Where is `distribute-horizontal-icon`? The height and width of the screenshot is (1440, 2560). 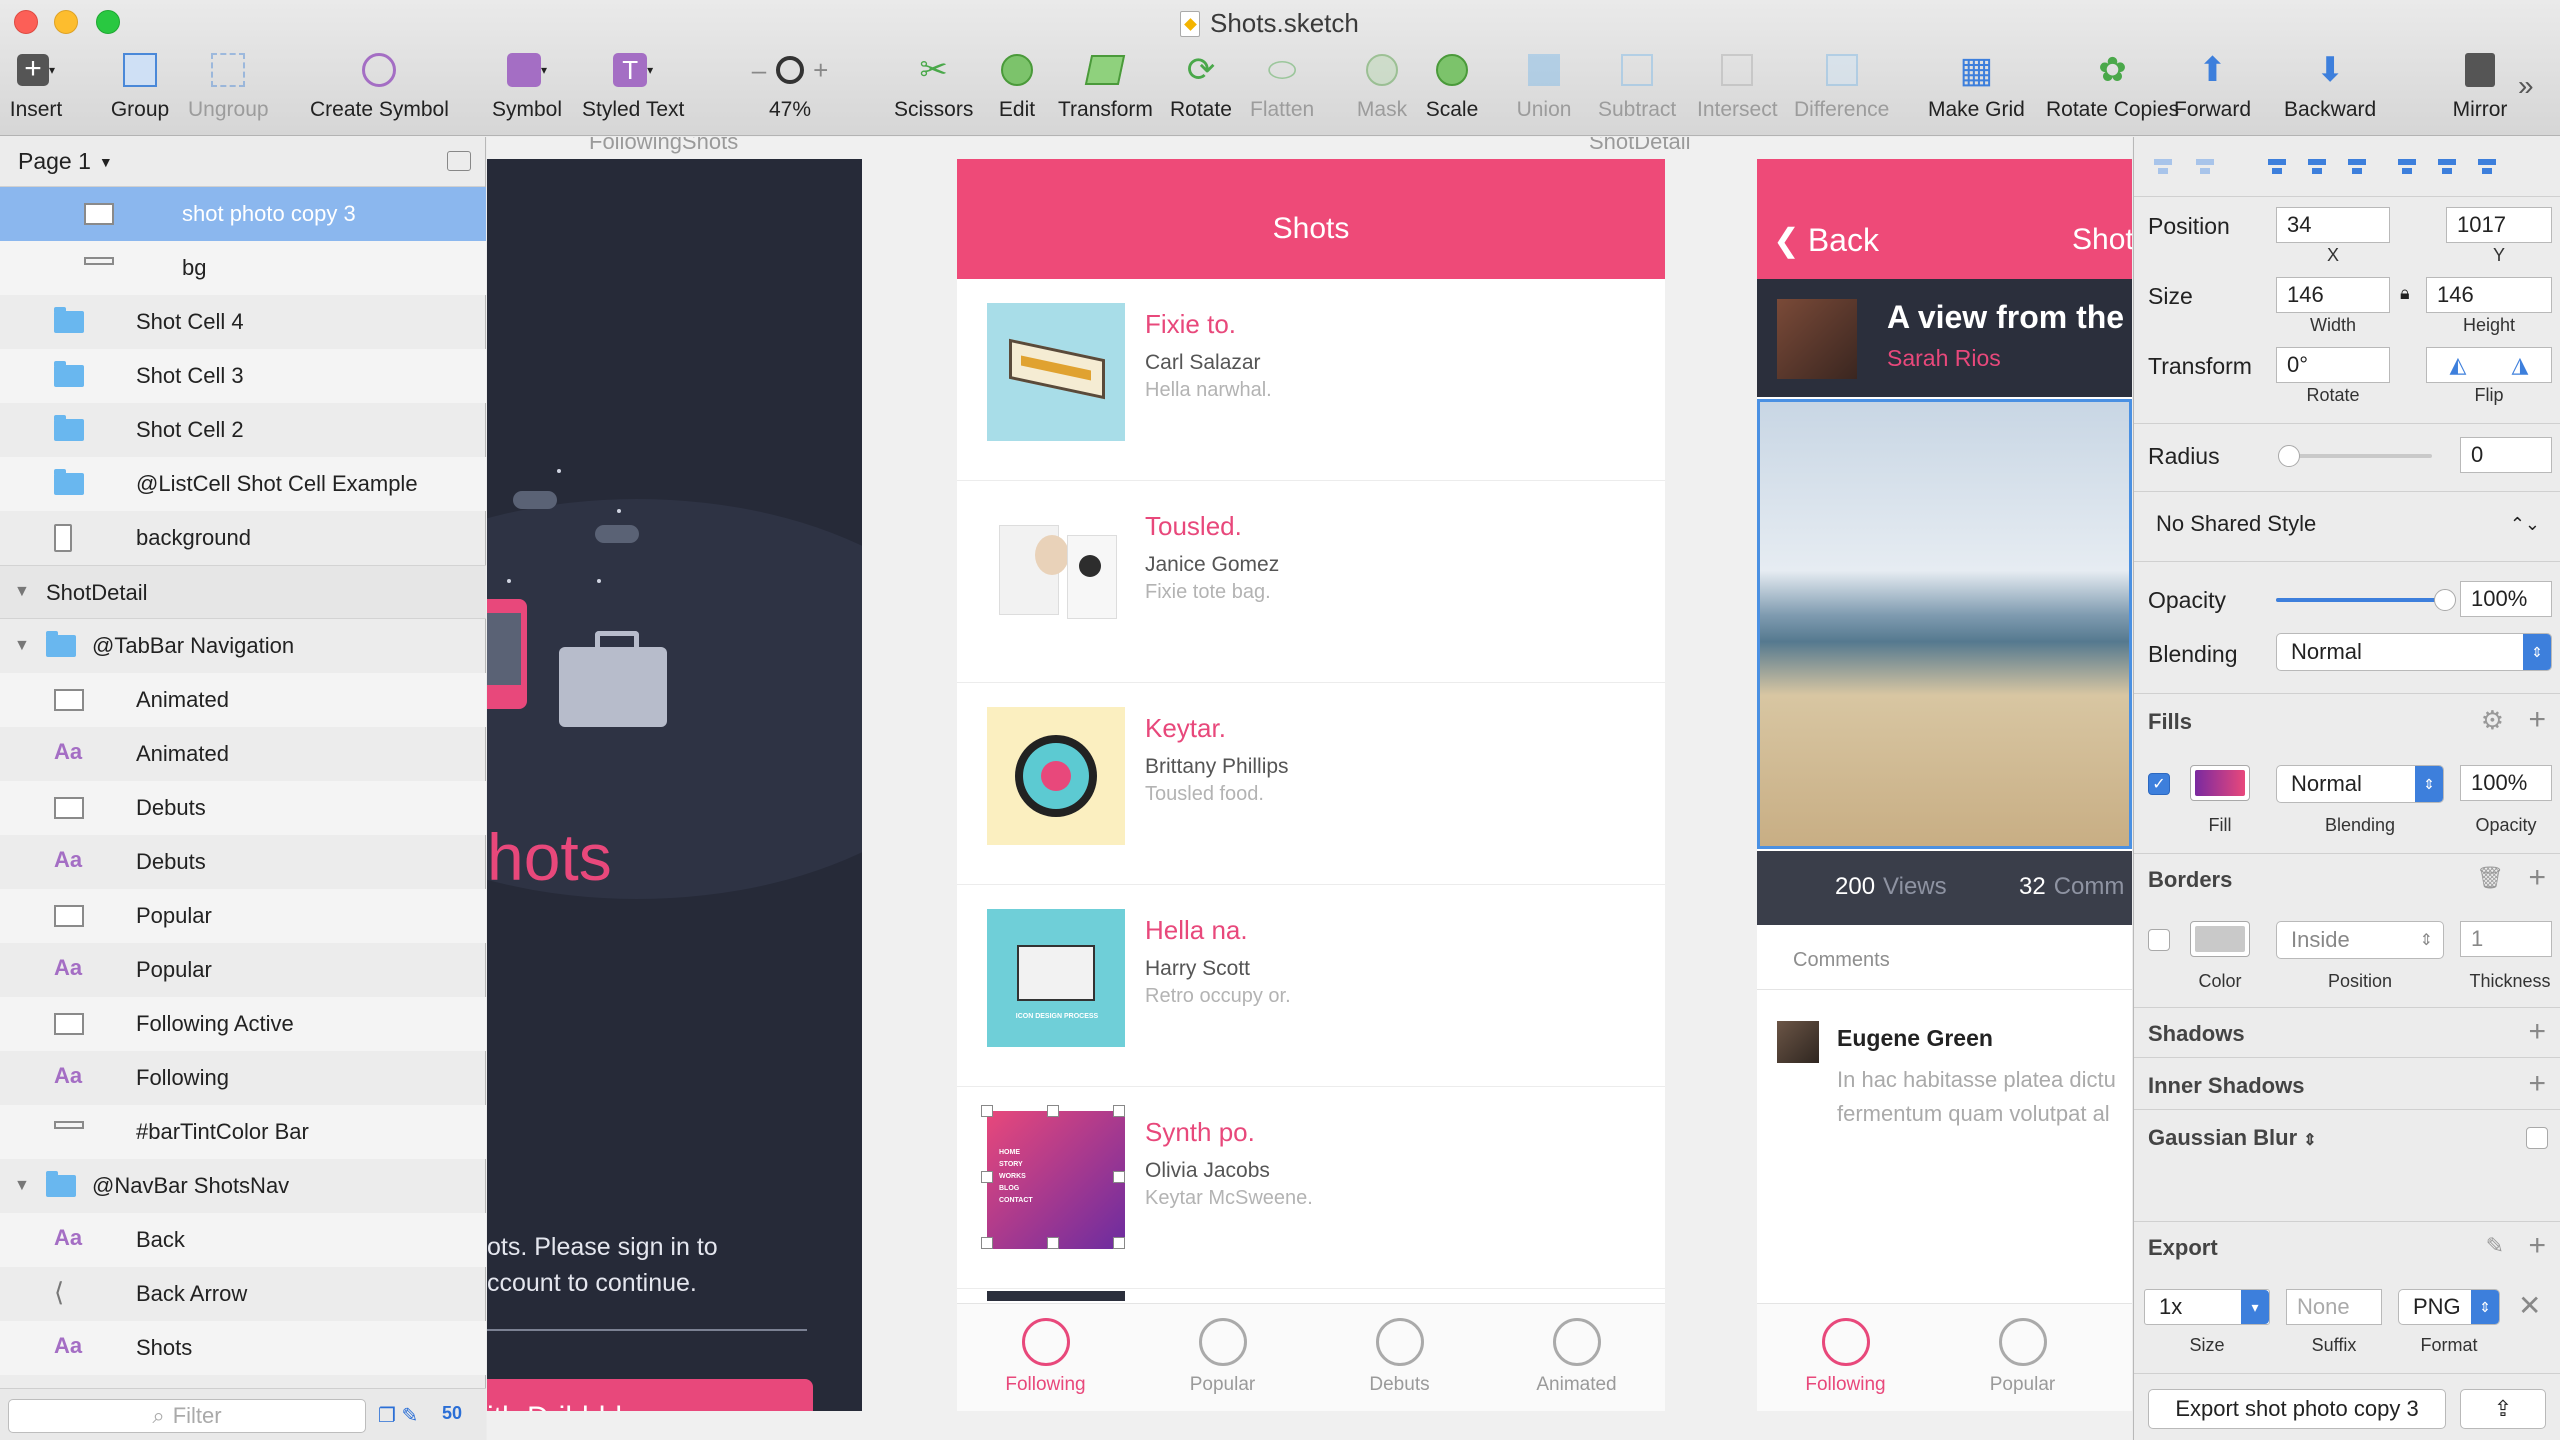
distribute-horizontal-icon is located at coordinates (2163, 166).